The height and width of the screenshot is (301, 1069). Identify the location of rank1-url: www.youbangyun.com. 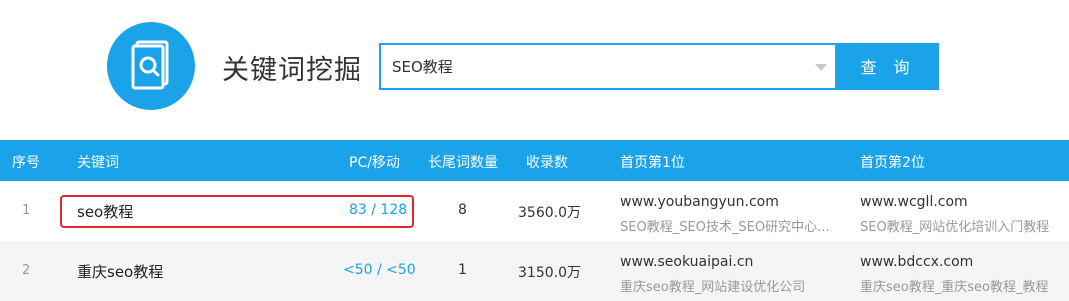
(699, 202).